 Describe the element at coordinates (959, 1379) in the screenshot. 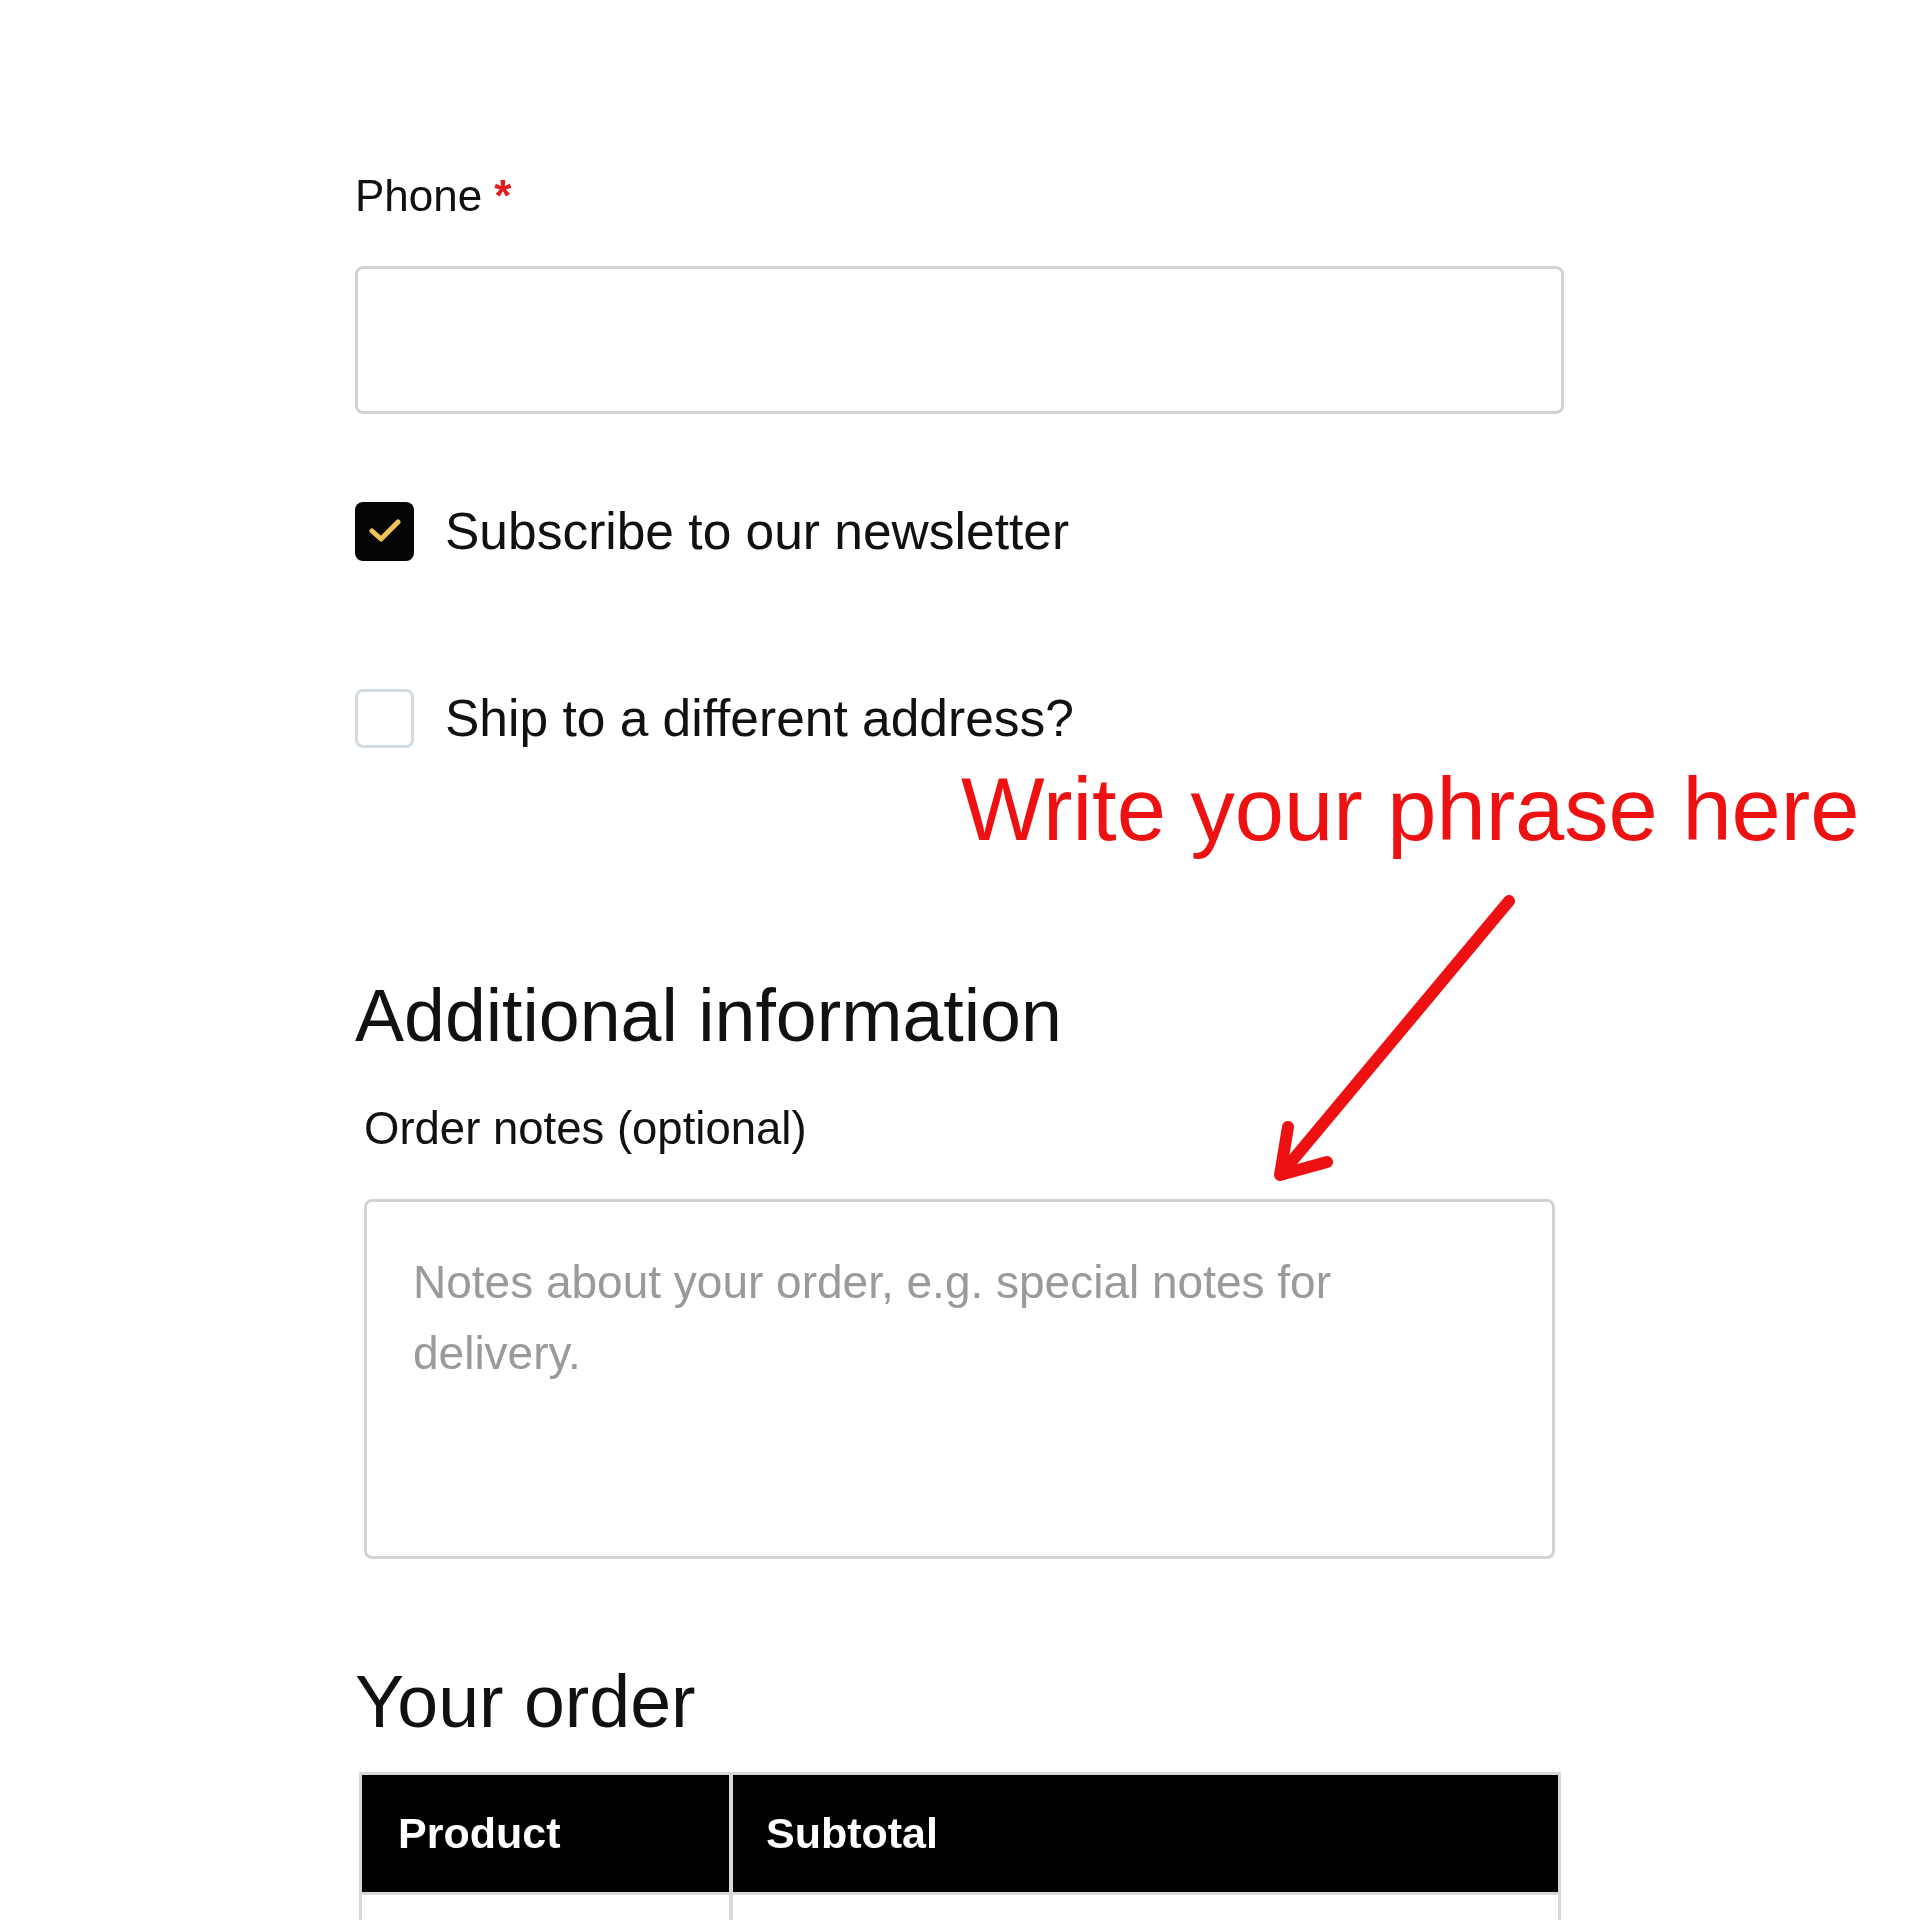

I see `order-notes-field: Notes about your order, e.g. special notes for delivery.` at that location.